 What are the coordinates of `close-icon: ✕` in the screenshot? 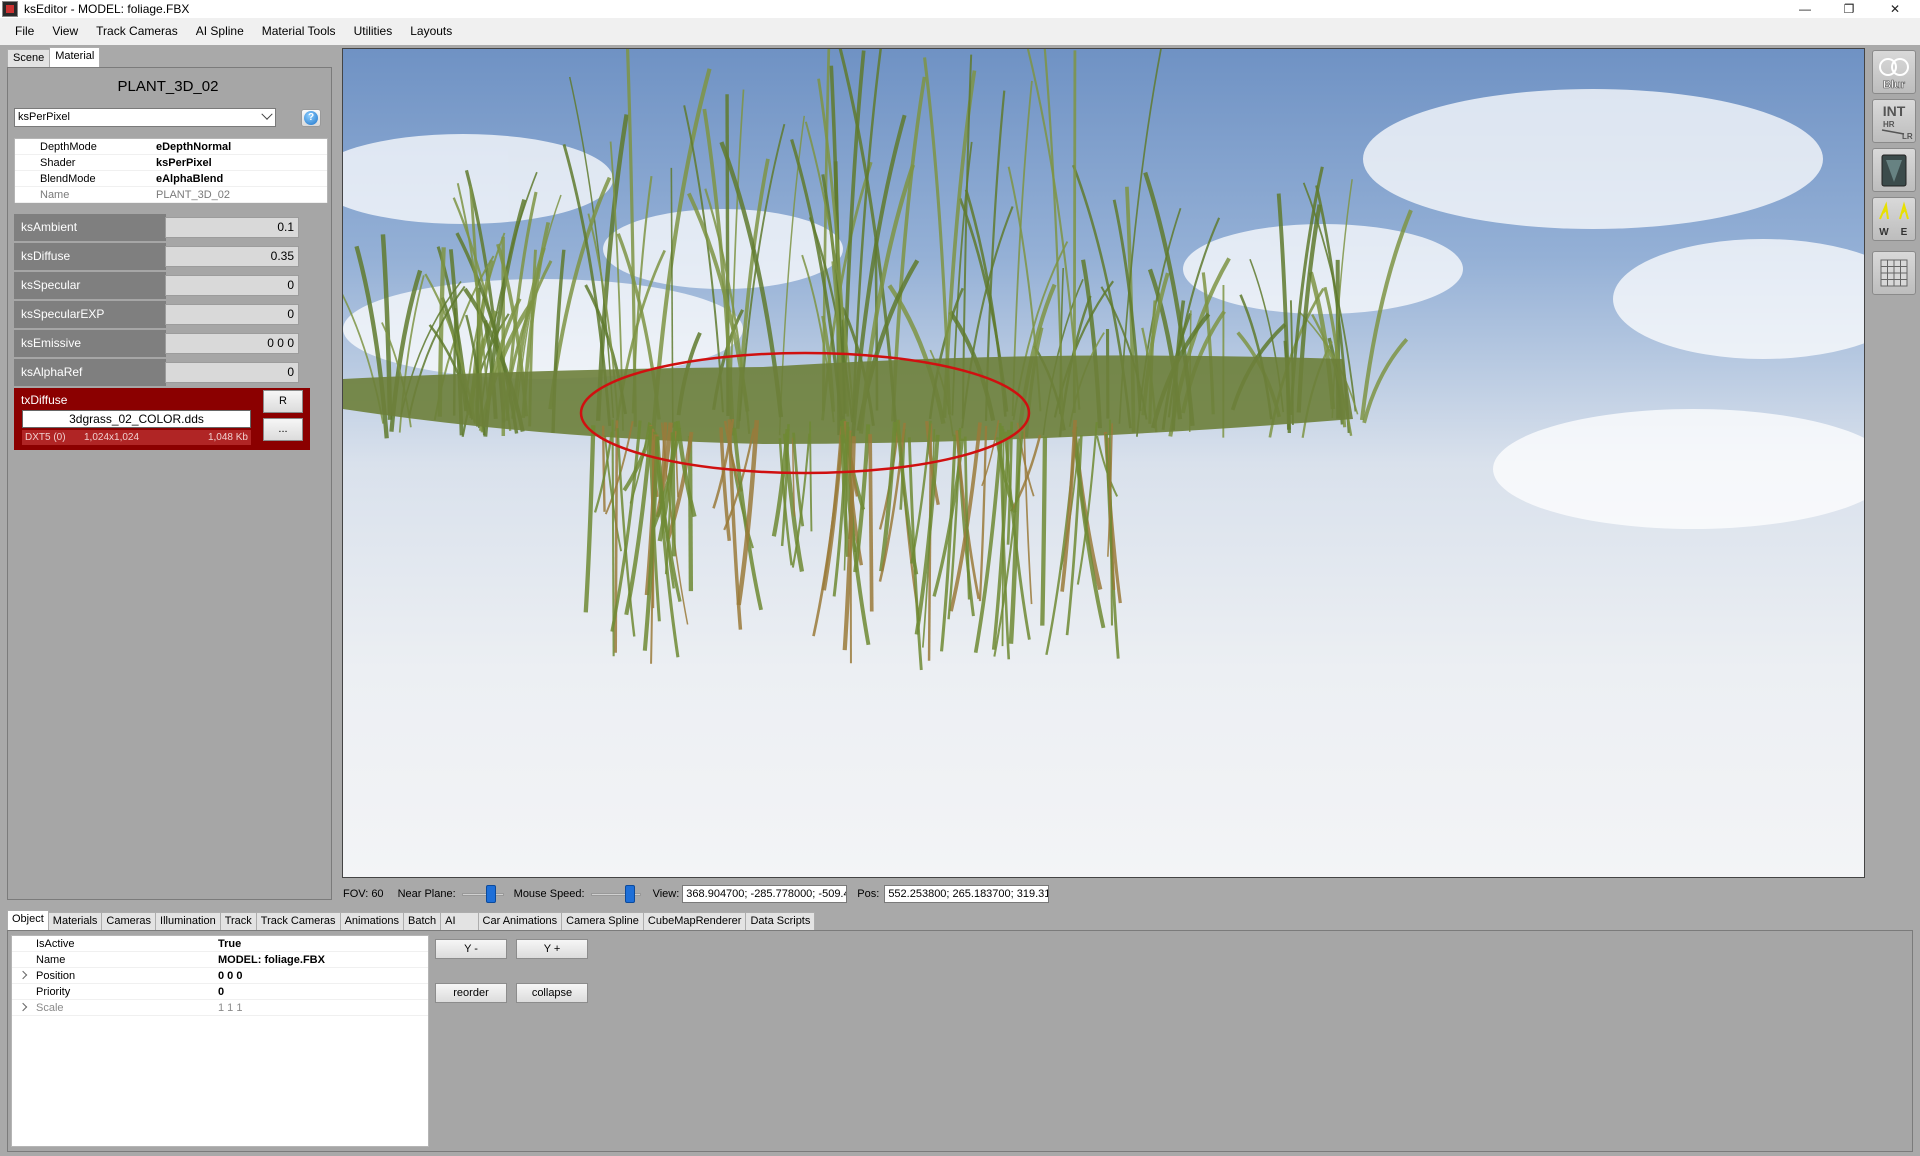 It's located at (1895, 9).